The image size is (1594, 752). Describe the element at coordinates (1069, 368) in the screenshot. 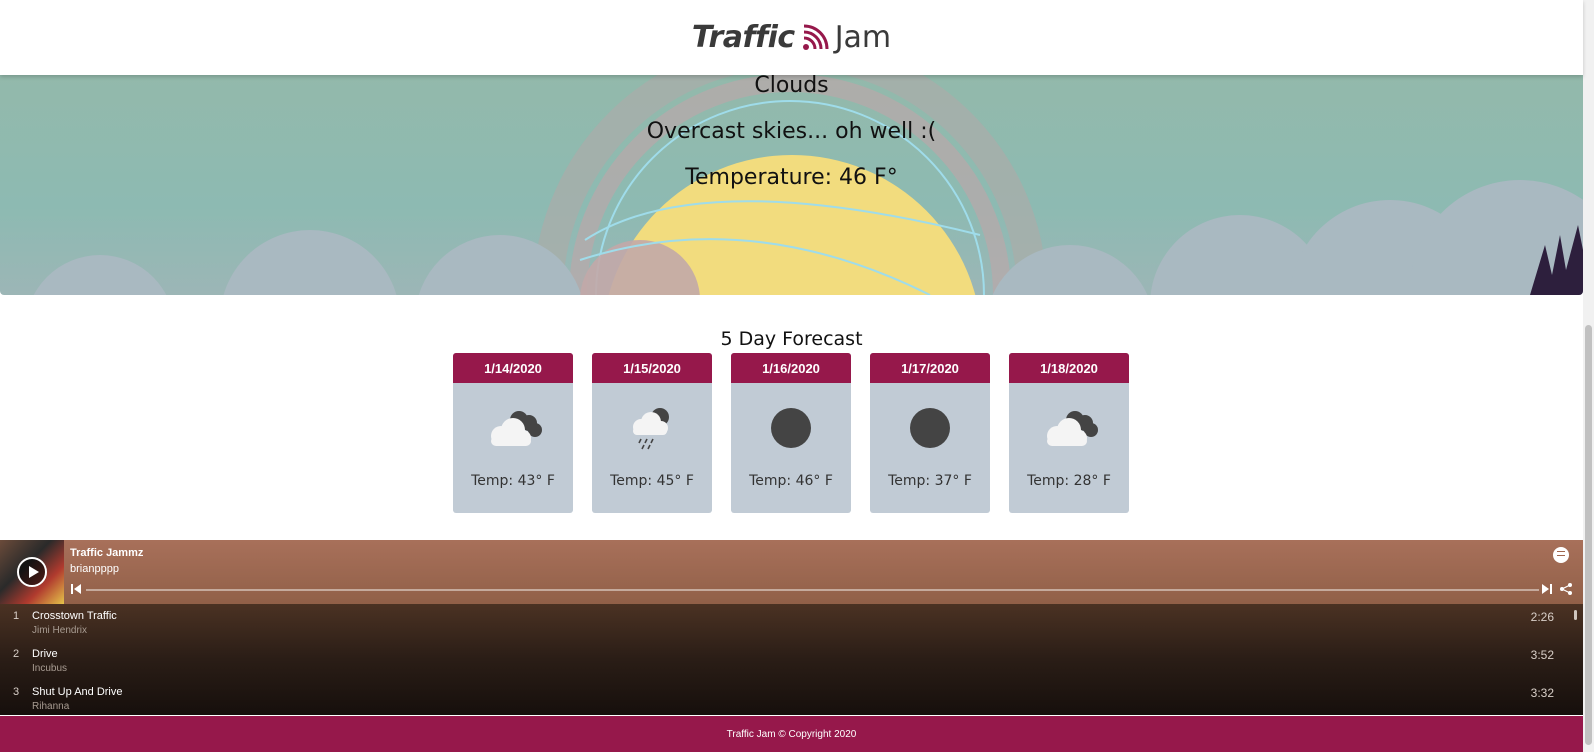

I see `forecast-date: 1/18/2020` at that location.